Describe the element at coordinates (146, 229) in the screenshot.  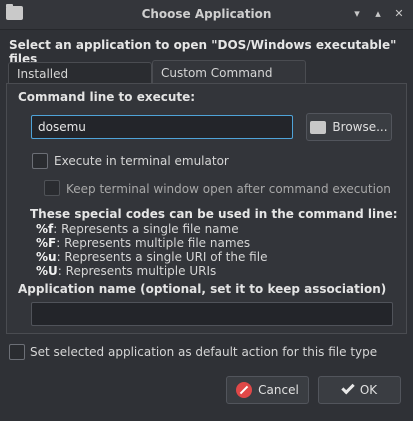
I see `code-desc: : Represents a single file name` at that location.